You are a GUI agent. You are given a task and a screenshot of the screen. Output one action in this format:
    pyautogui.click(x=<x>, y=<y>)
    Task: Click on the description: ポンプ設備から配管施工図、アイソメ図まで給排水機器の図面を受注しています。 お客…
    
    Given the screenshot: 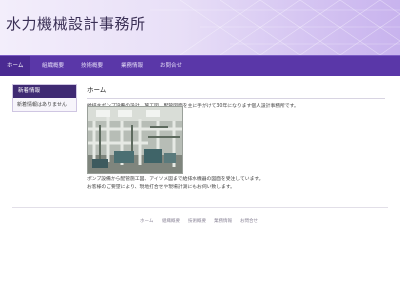 What is the action you would take?
    pyautogui.click(x=237, y=184)
    